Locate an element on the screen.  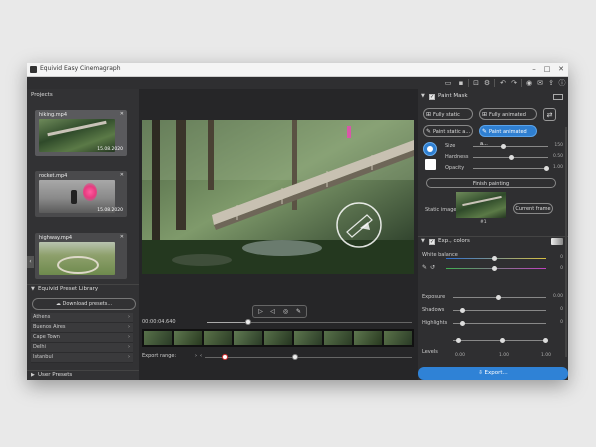
preset-item: Cape Town › is located at coordinates (82, 338).